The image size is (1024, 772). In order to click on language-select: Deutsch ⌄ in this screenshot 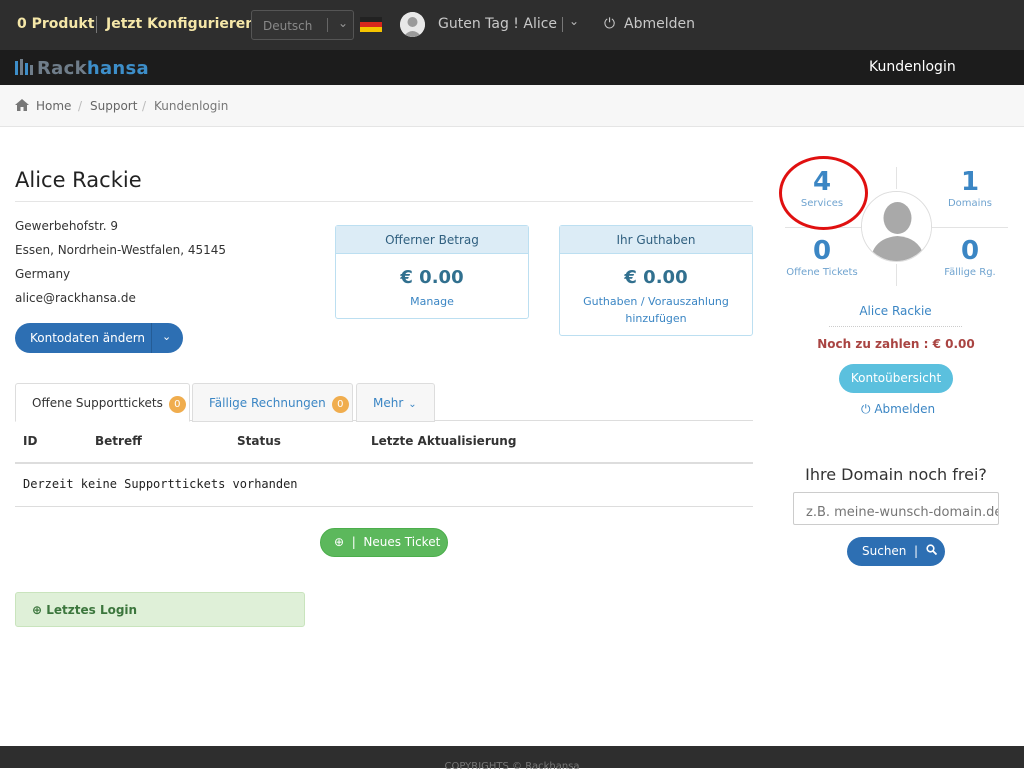, I will do `click(302, 25)`.